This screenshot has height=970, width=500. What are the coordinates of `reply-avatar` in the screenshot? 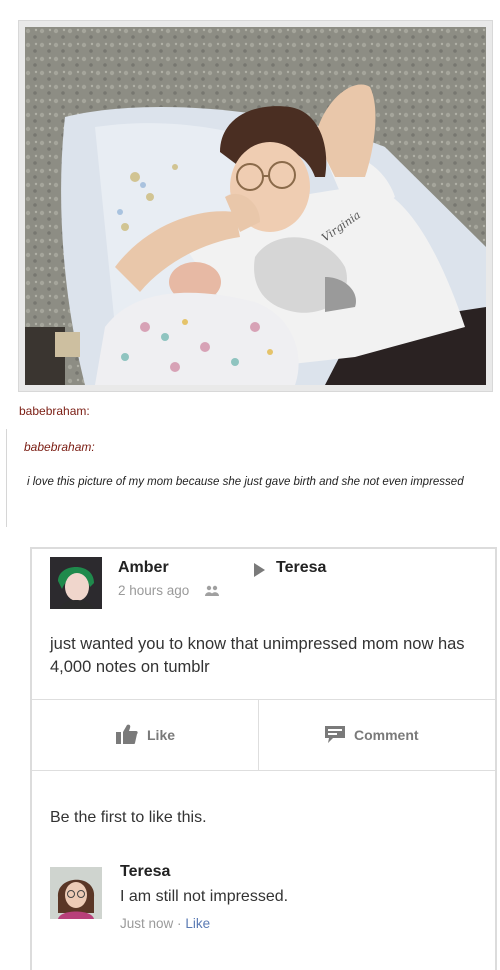 It's located at (76, 893).